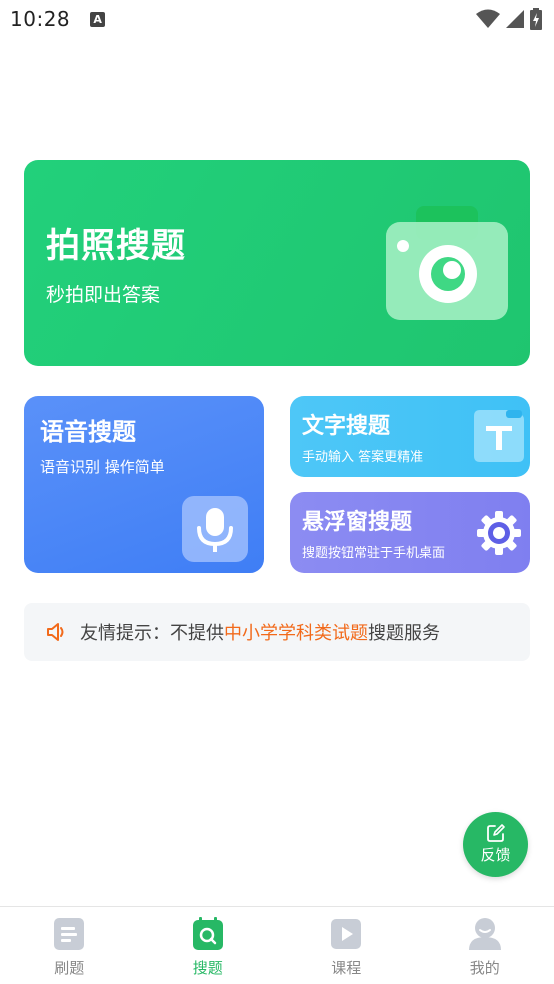 The image size is (554, 984). What do you see at coordinates (495, 844) in the screenshot?
I see `feedback-button: 反馈` at bounding box center [495, 844].